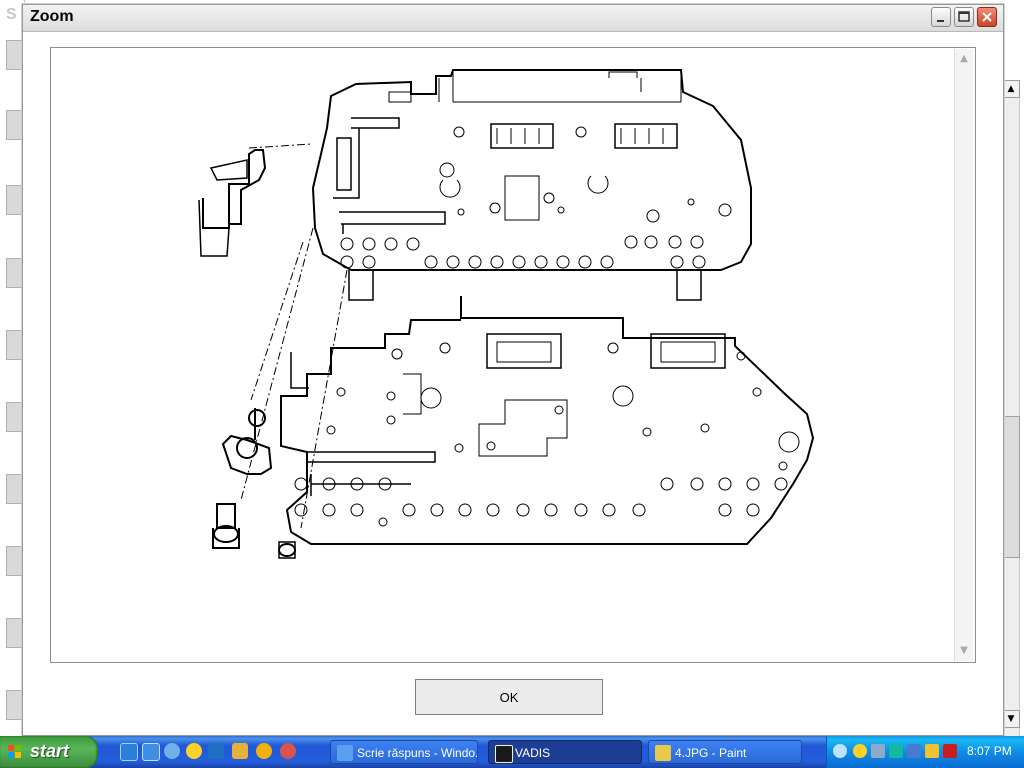 The height and width of the screenshot is (768, 1024). What do you see at coordinates (950, 751) in the screenshot?
I see `tray-ati-icon` at bounding box center [950, 751].